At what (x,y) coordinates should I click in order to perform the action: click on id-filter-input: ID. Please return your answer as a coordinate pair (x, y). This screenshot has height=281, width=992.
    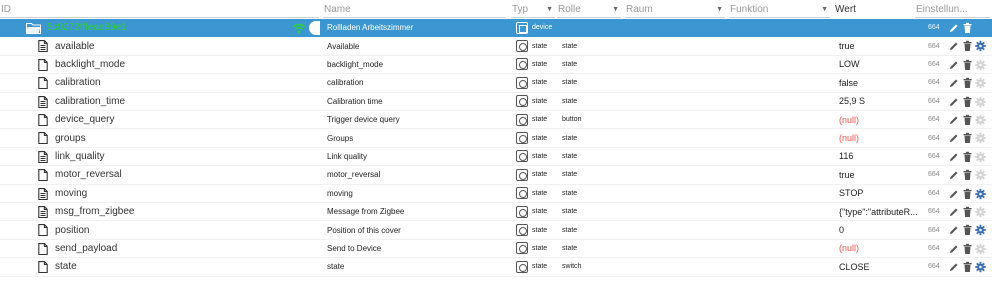
    Looking at the image, I should click on (159, 9).